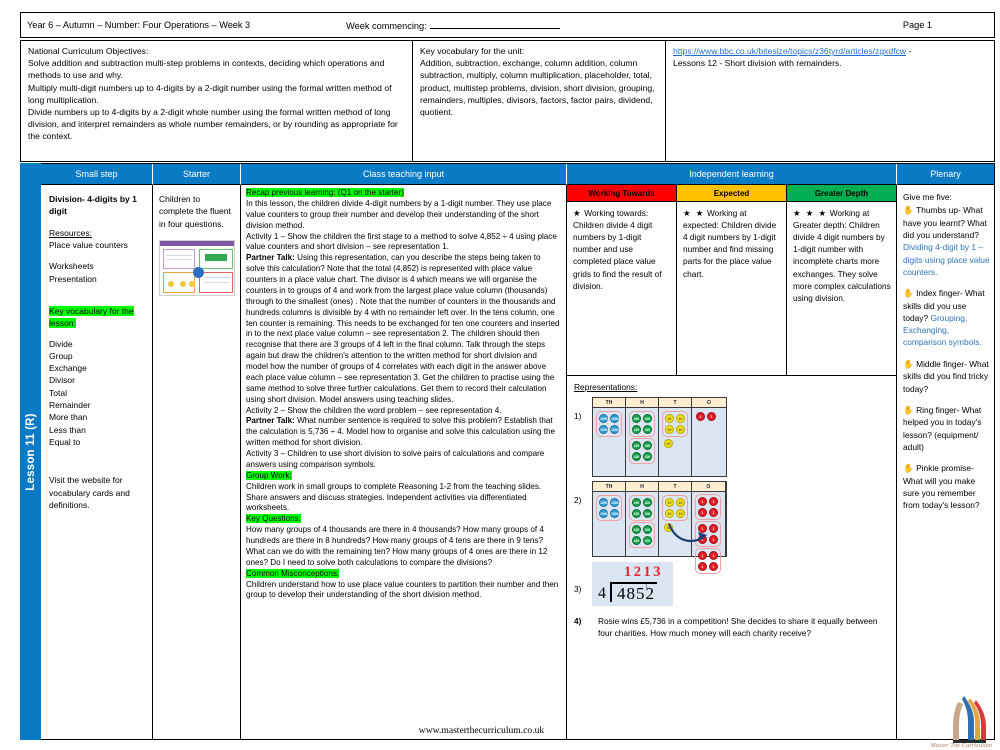  I want to click on week-commencing: Week commencing:, so click(453, 25).